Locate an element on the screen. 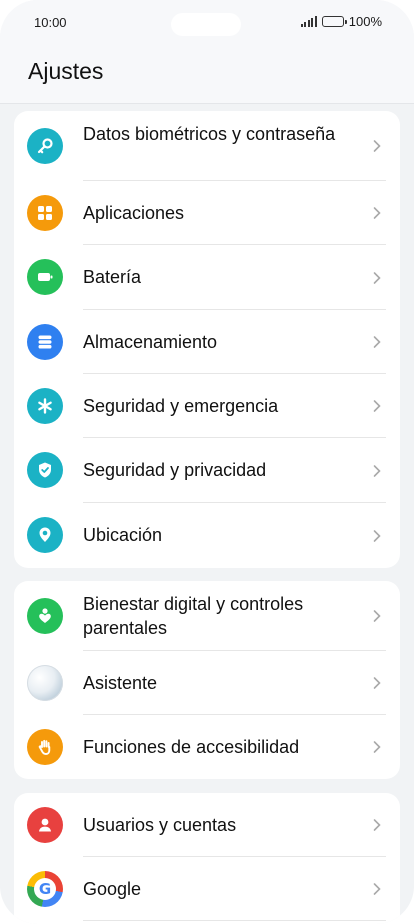  camera-notch is located at coordinates (206, 24).